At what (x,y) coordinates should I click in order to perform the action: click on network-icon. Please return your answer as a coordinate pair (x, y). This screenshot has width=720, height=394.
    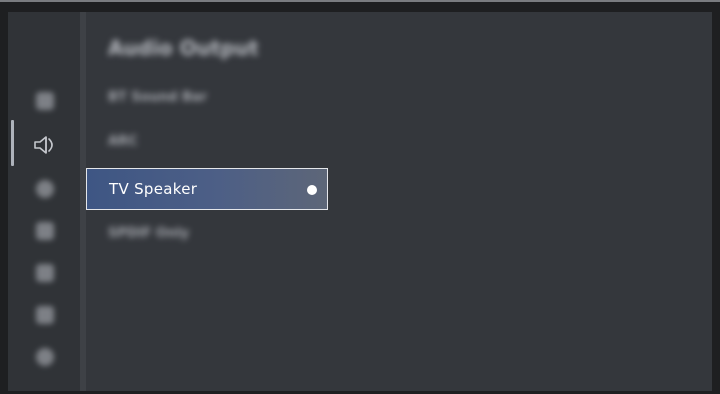
    Looking at the image, I should click on (45, 189).